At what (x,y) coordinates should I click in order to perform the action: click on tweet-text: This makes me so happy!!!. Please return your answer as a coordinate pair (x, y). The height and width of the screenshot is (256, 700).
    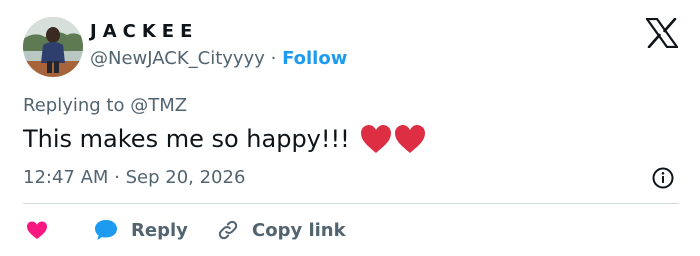
    Looking at the image, I should click on (186, 139).